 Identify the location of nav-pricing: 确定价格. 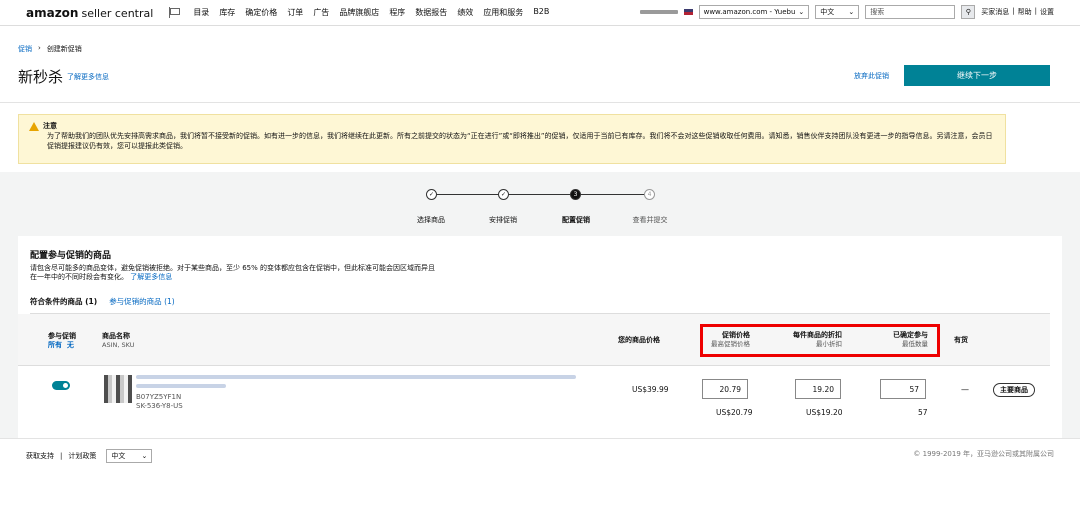
(261, 12).